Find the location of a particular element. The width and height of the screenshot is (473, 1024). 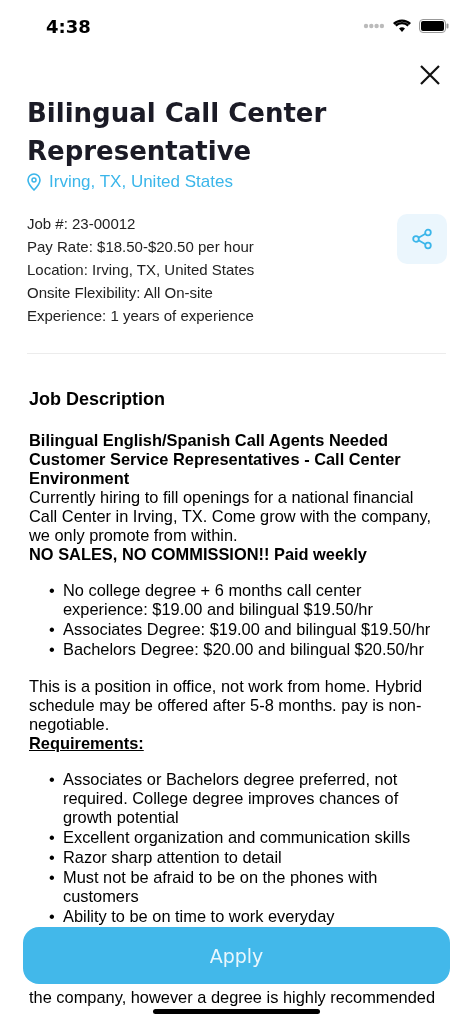

job-detail: Location: Irving, TX, United States is located at coordinates (141, 269).